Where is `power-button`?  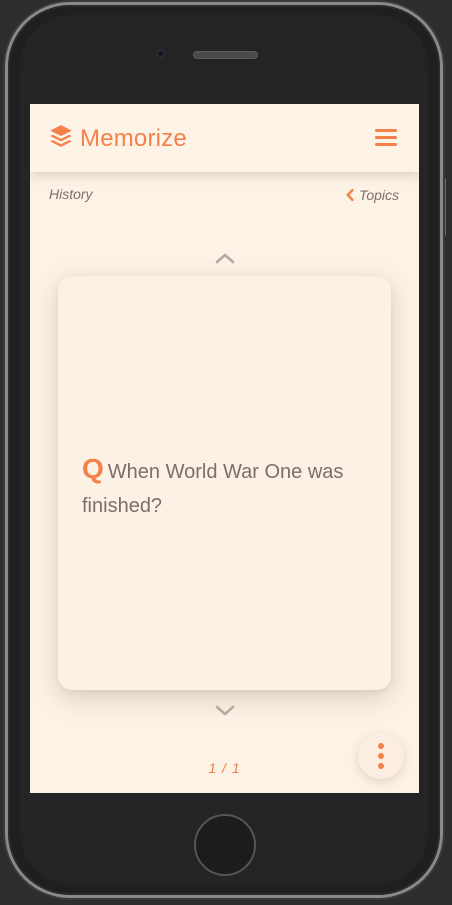 power-button is located at coordinates (443, 207).